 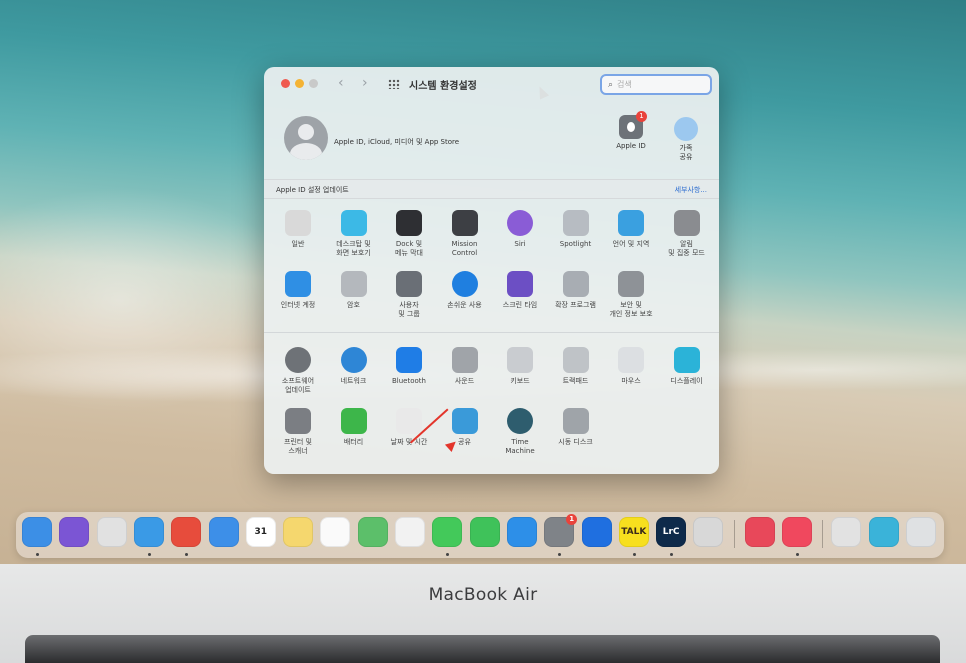 I want to click on pane-accessibility: 손쉬운 사용, so click(x=465, y=290).